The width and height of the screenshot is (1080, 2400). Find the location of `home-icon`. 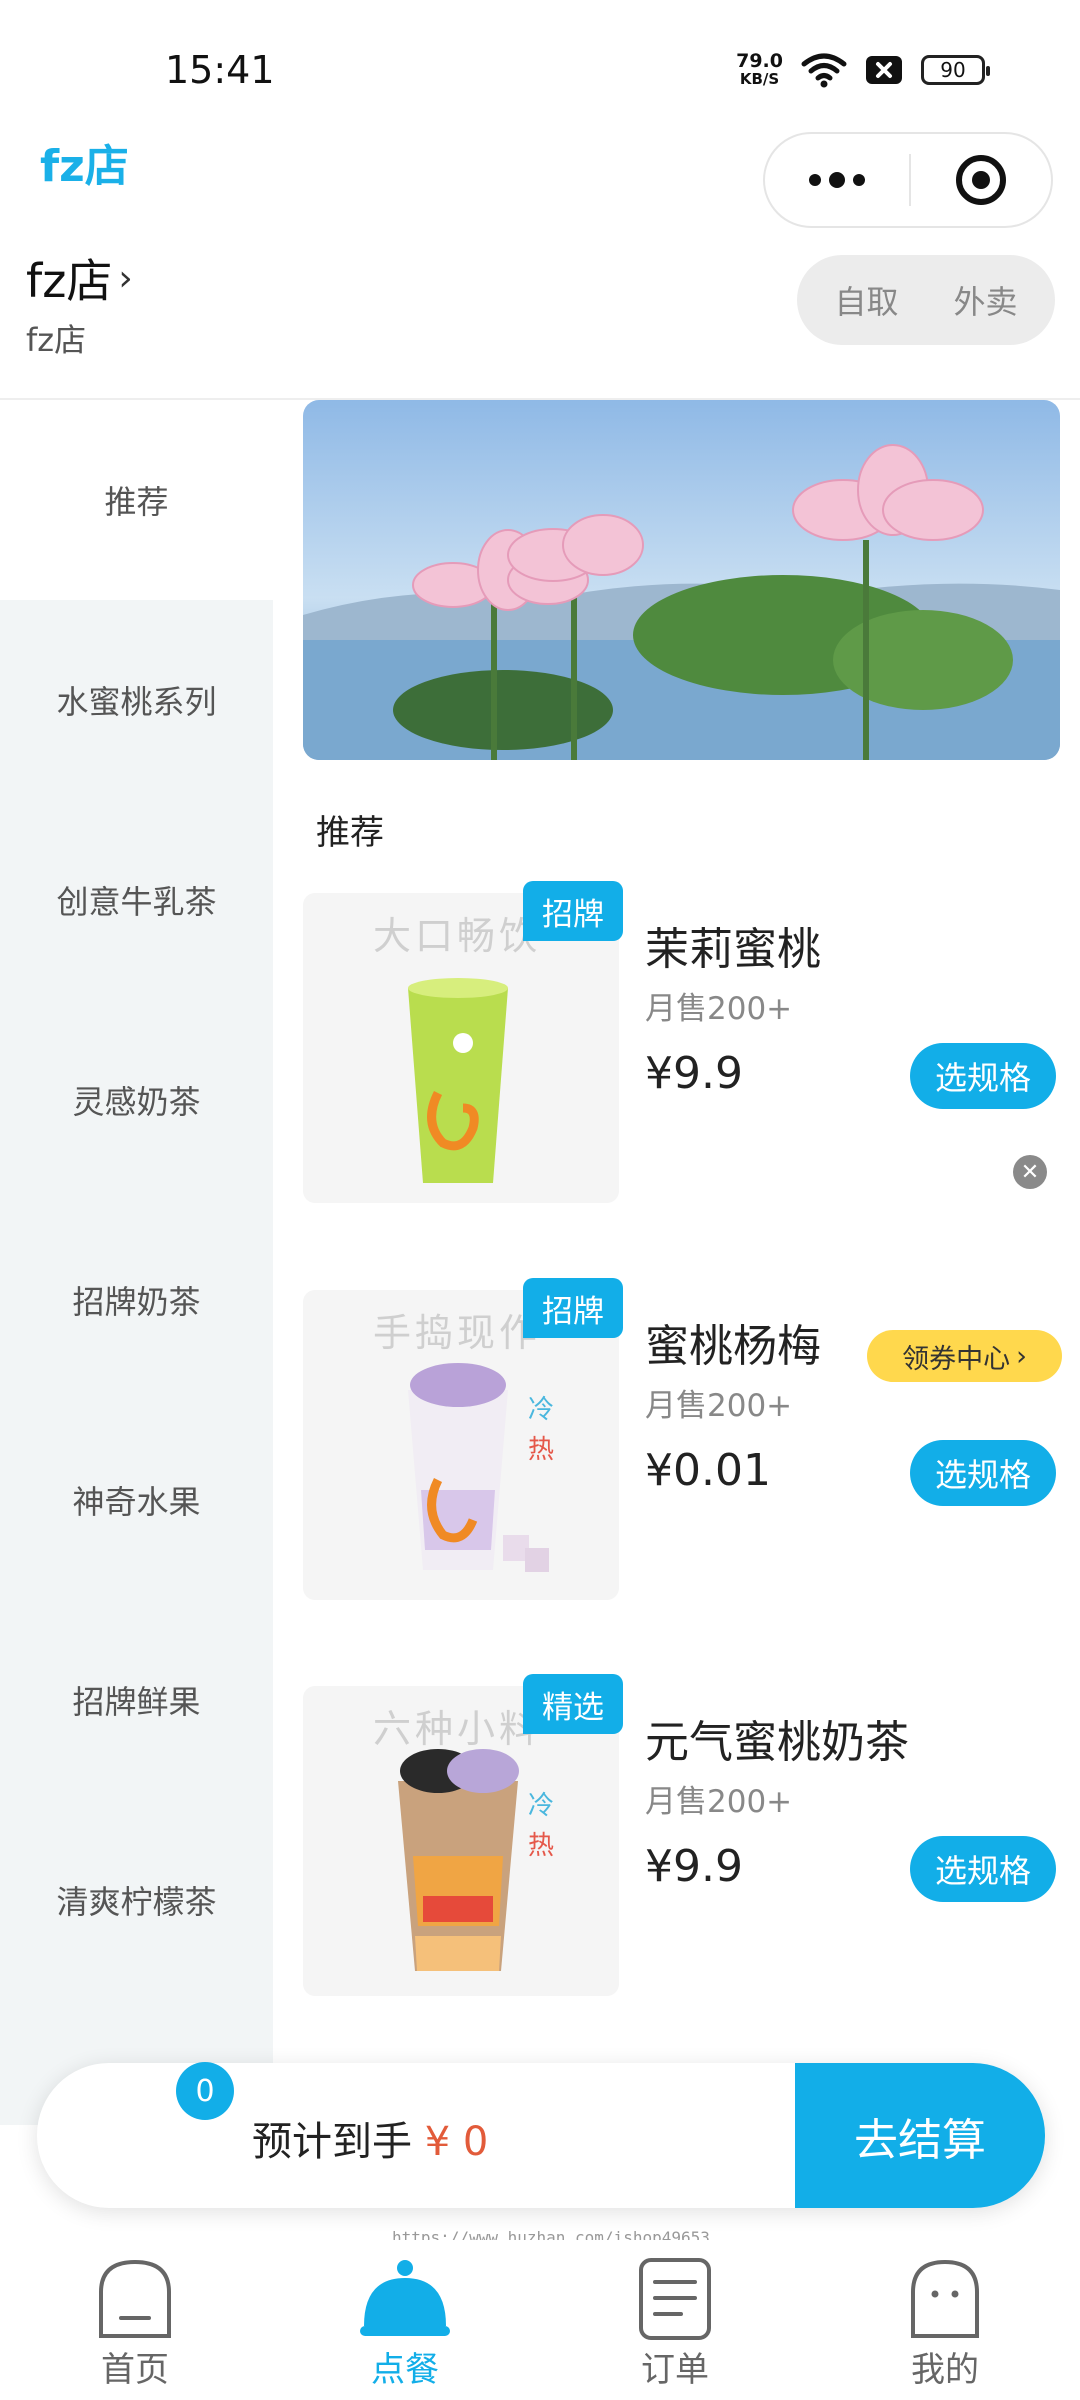

home-icon is located at coordinates (135, 2296).